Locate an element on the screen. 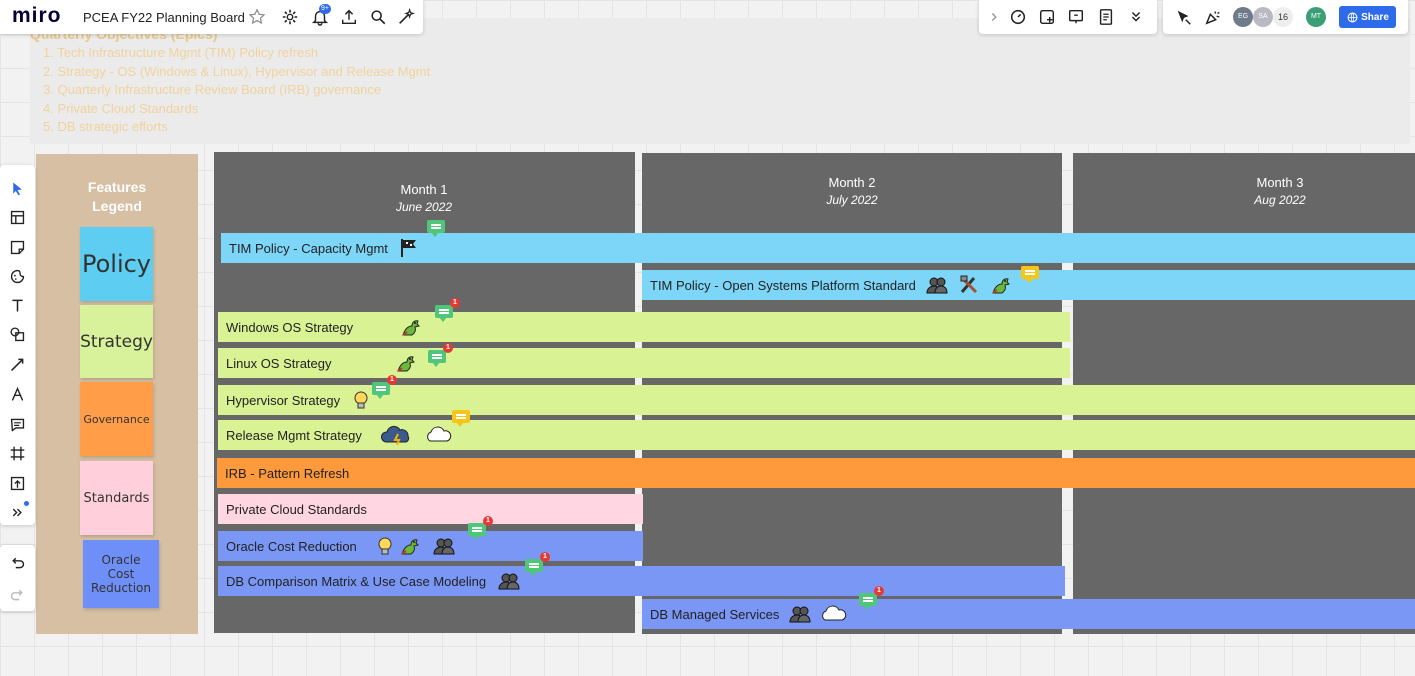 The image size is (1415, 676). cursor-follow-icon is located at coordinates (1184, 17).